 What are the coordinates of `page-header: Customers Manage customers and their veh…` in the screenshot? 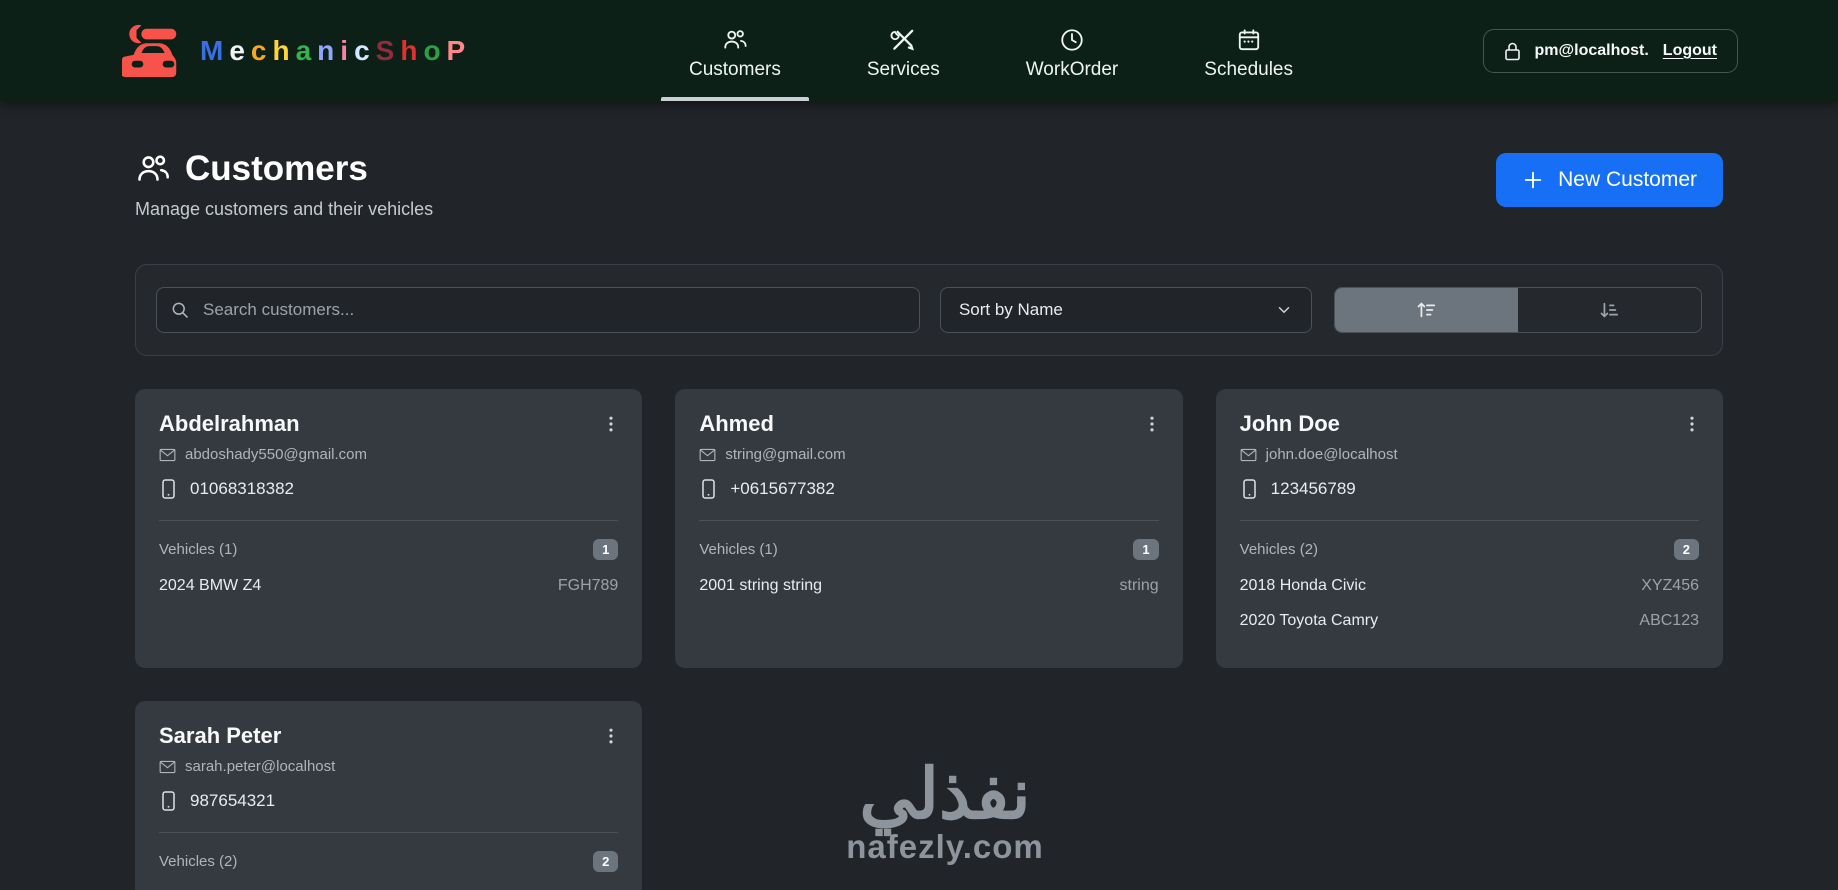 It's located at (929, 184).